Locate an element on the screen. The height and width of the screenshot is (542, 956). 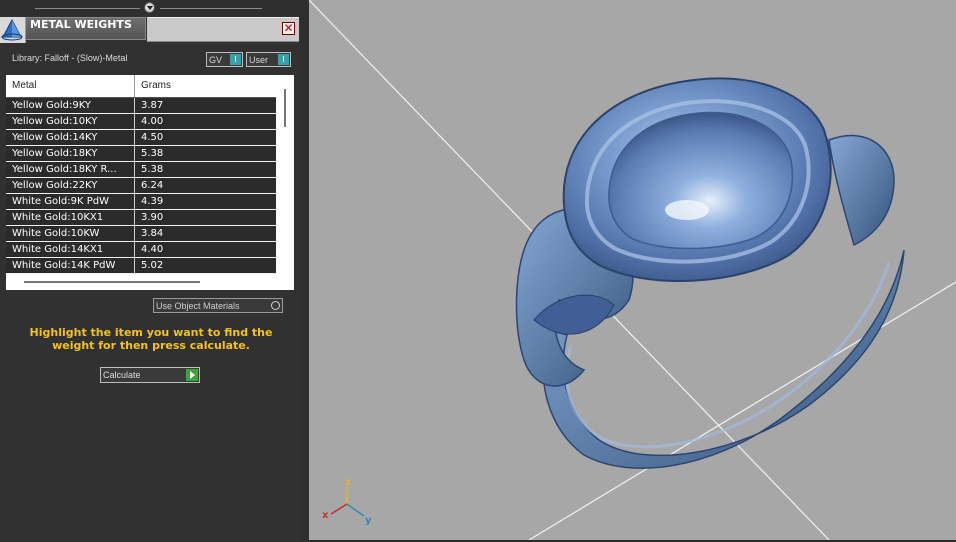
grams-cell: 4.50 is located at coordinates (148, 137).